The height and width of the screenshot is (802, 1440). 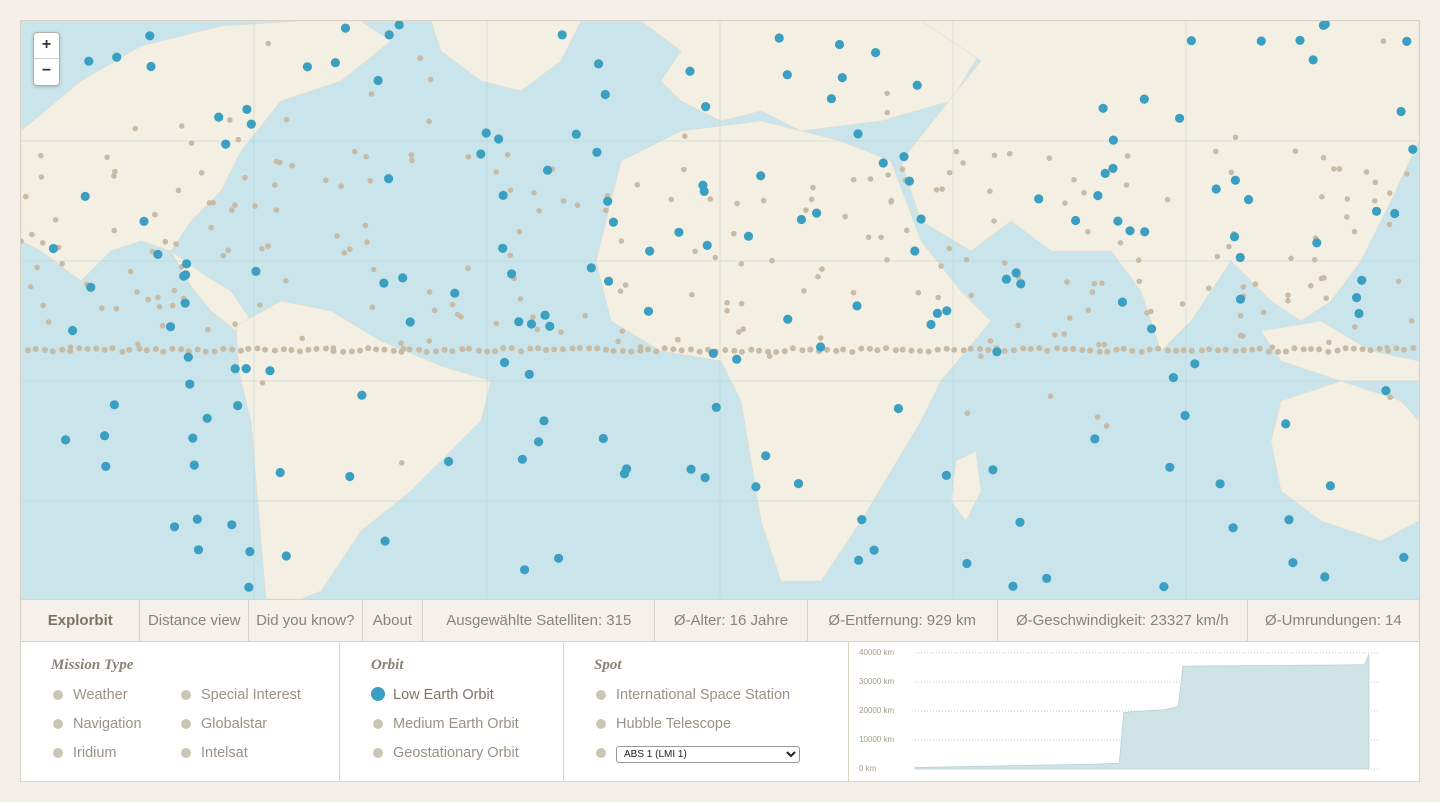 I want to click on spot-hubble: Hubble Telescope, so click(x=663, y=724).